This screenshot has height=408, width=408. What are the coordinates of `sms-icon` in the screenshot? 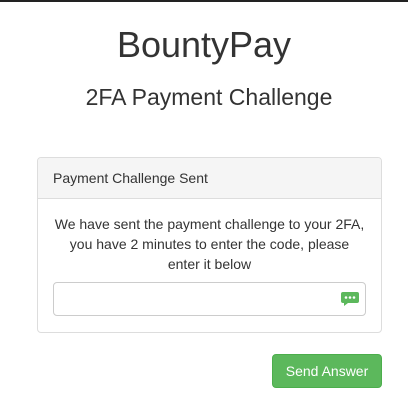 It's located at (350, 299).